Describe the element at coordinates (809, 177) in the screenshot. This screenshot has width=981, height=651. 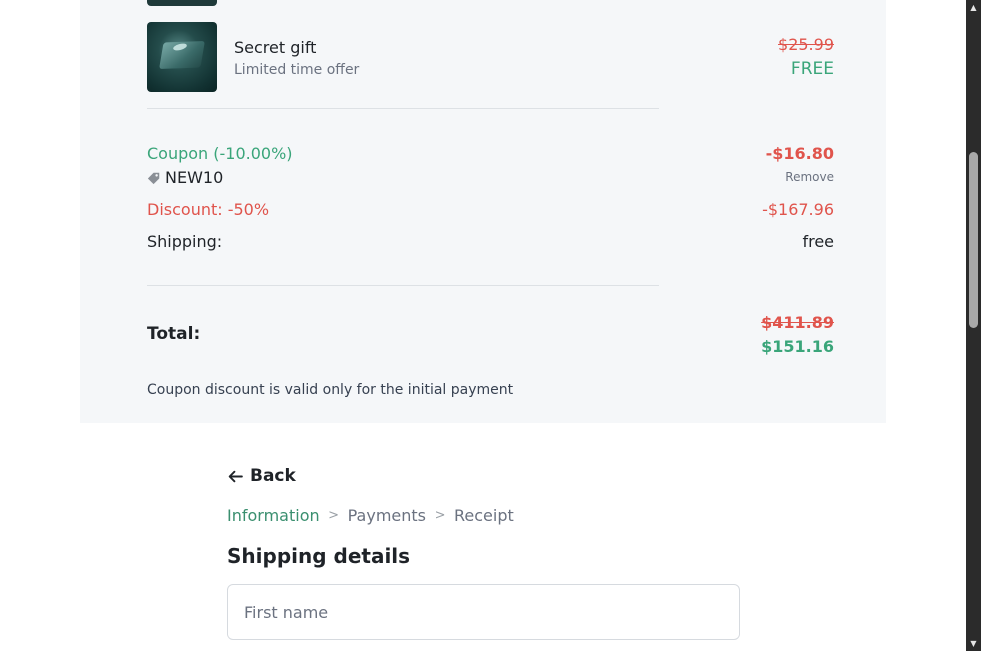
I see `remove-coupon-link: Remove` at that location.